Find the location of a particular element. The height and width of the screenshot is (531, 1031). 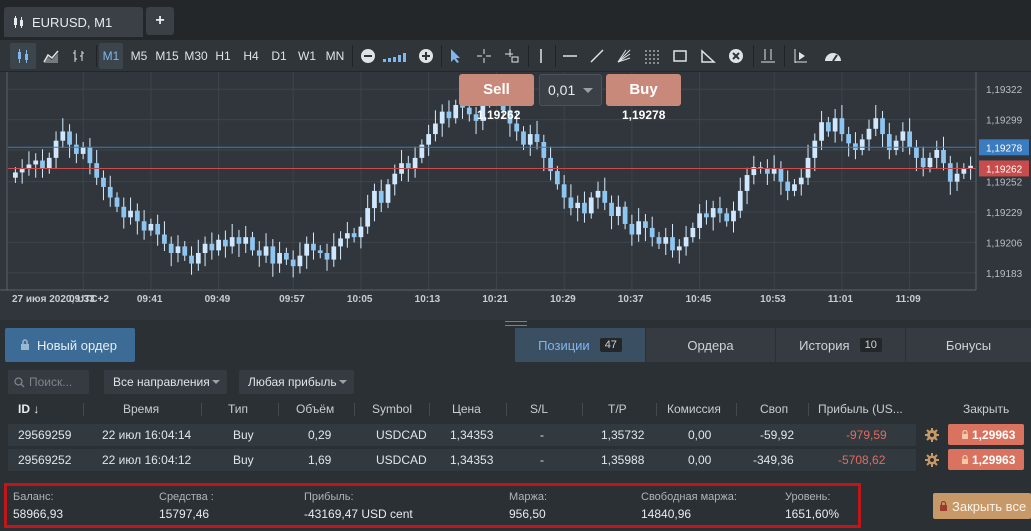

dashboard-icon is located at coordinates (833, 56).